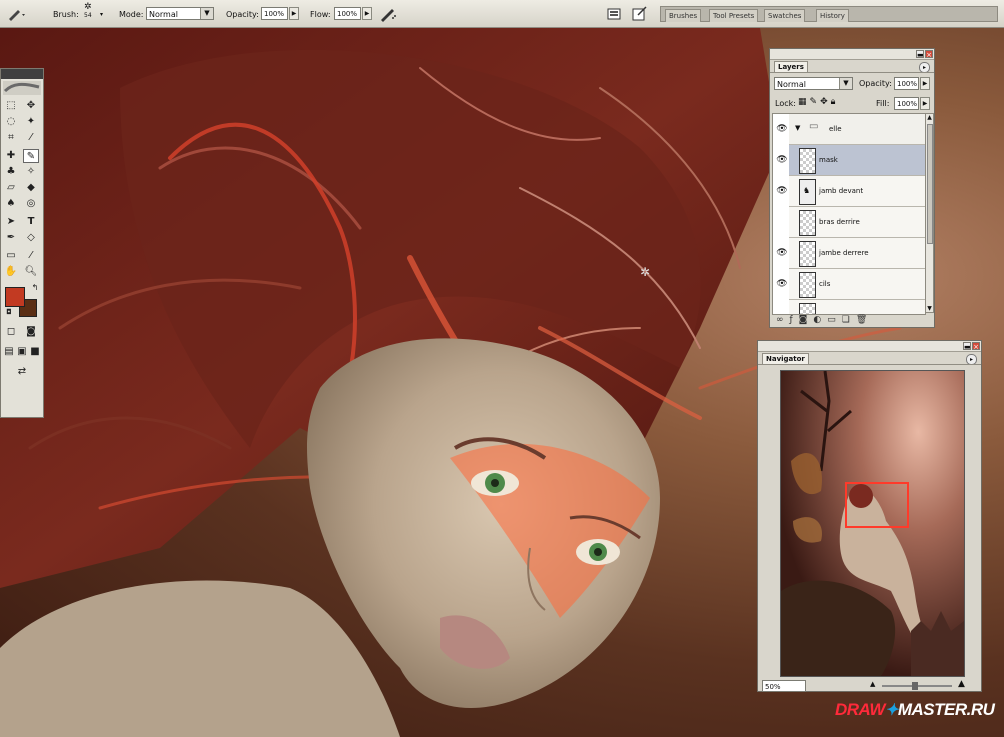 This screenshot has height=737, width=1004. What do you see at coordinates (11, 222) in the screenshot?
I see `path-selection-icon: ➤` at bounding box center [11, 222].